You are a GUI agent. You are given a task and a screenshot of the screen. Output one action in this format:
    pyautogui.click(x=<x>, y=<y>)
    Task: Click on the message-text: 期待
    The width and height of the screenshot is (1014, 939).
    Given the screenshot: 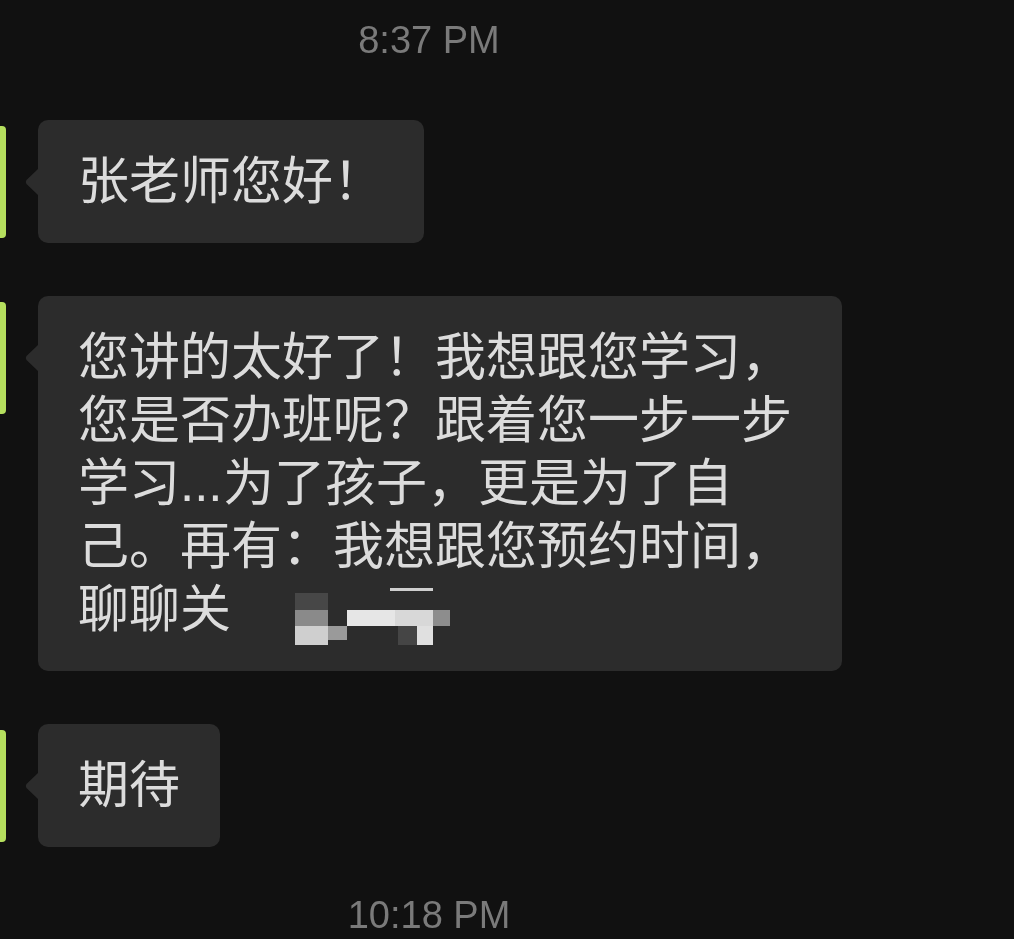 What is the action you would take?
    pyautogui.click(x=129, y=786)
    